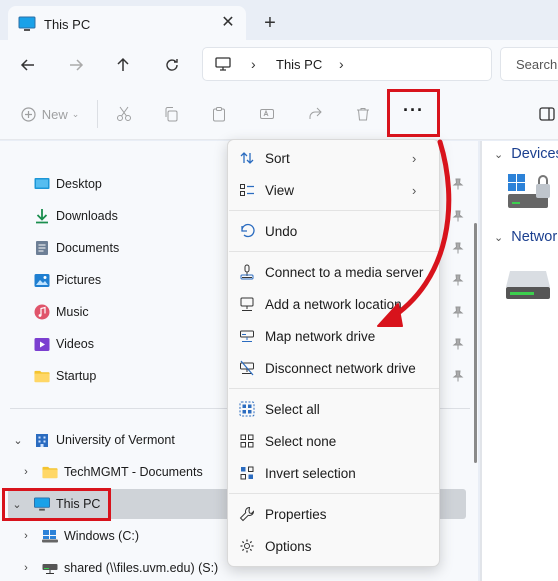  I want to click on menu-item-map-network-drive: Map network drive, so click(333, 336).